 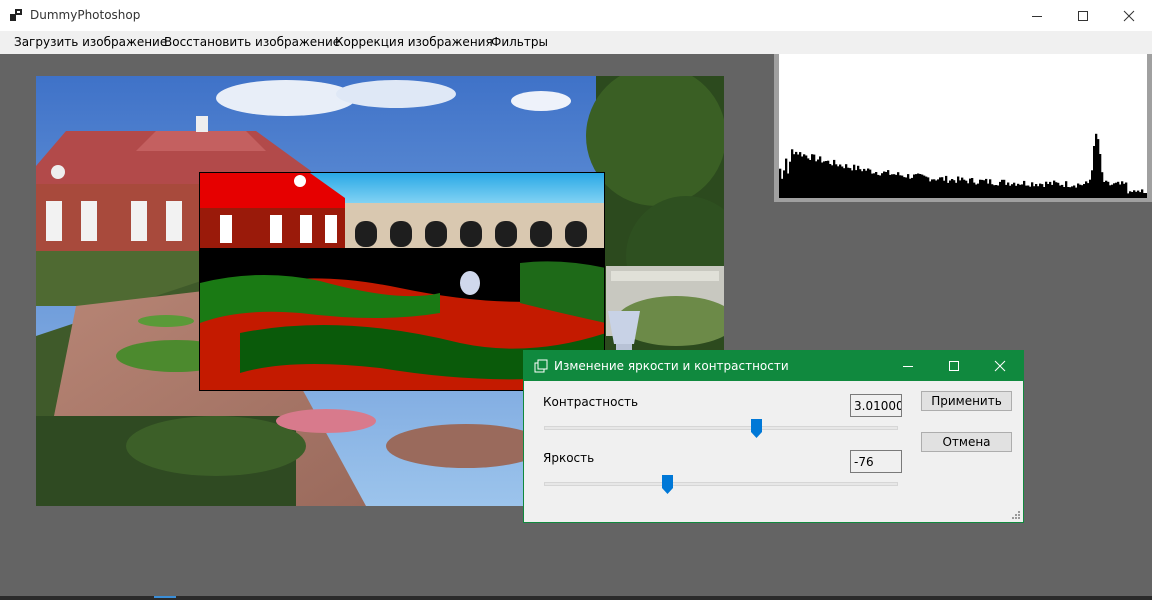 I want to click on minimize-button, so click(x=1037, y=15).